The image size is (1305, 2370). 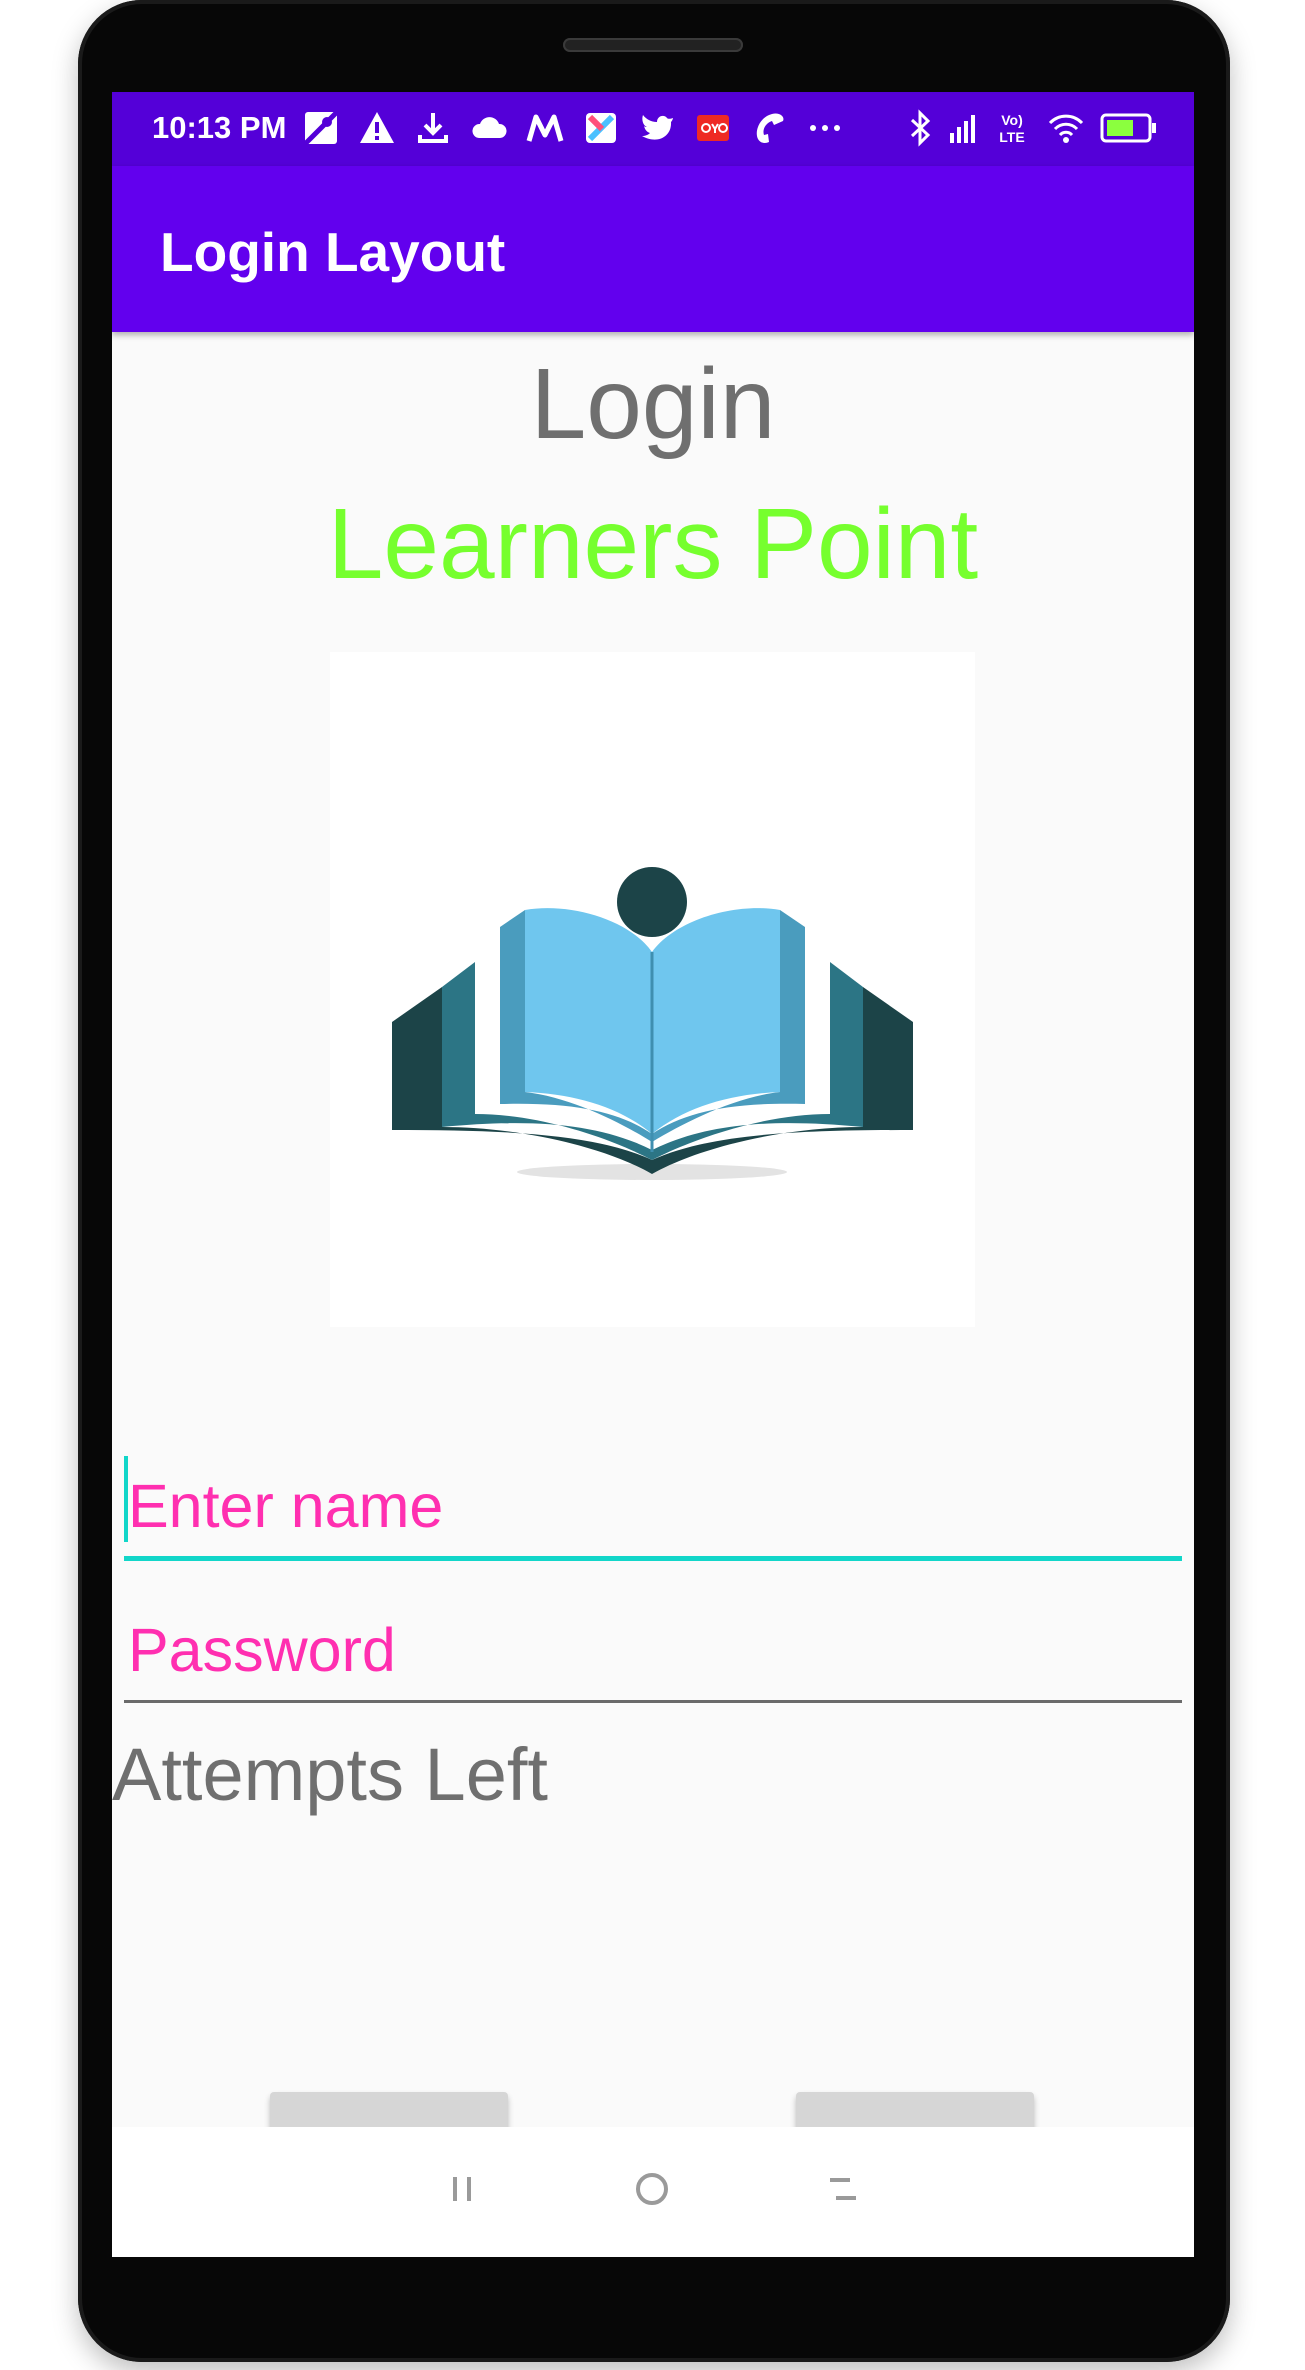 I want to click on myntra-icon, so click(x=545, y=128).